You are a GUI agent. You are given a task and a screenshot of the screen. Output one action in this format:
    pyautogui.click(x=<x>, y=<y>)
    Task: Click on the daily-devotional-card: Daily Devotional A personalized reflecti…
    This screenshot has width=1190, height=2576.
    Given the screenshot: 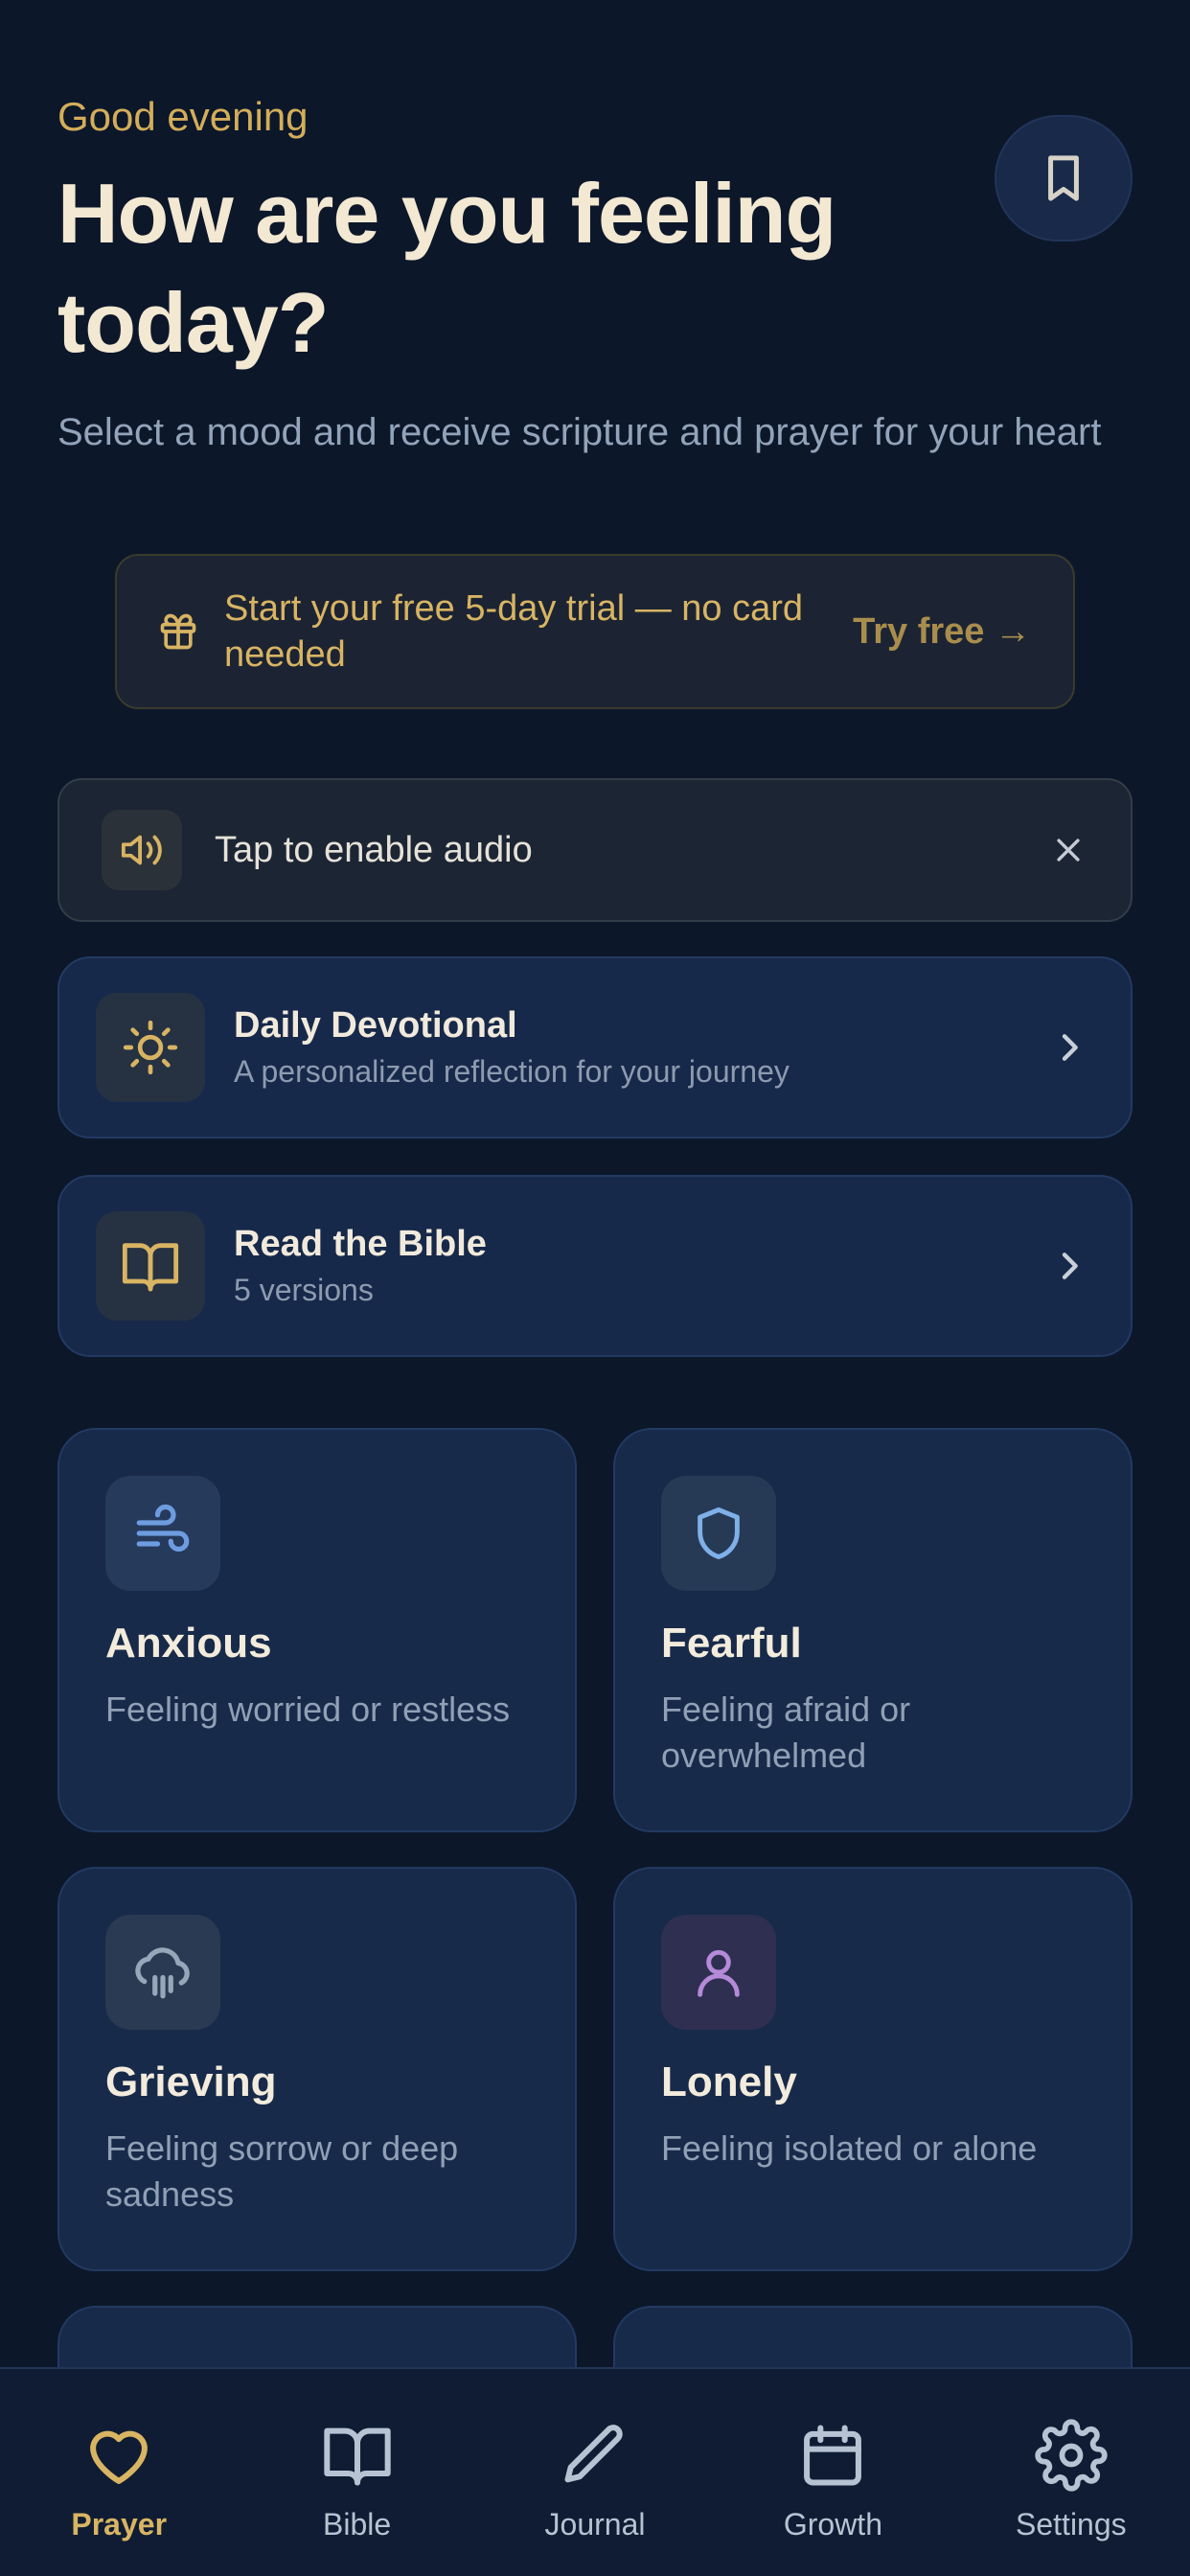 What is the action you would take?
    pyautogui.click(x=595, y=1047)
    